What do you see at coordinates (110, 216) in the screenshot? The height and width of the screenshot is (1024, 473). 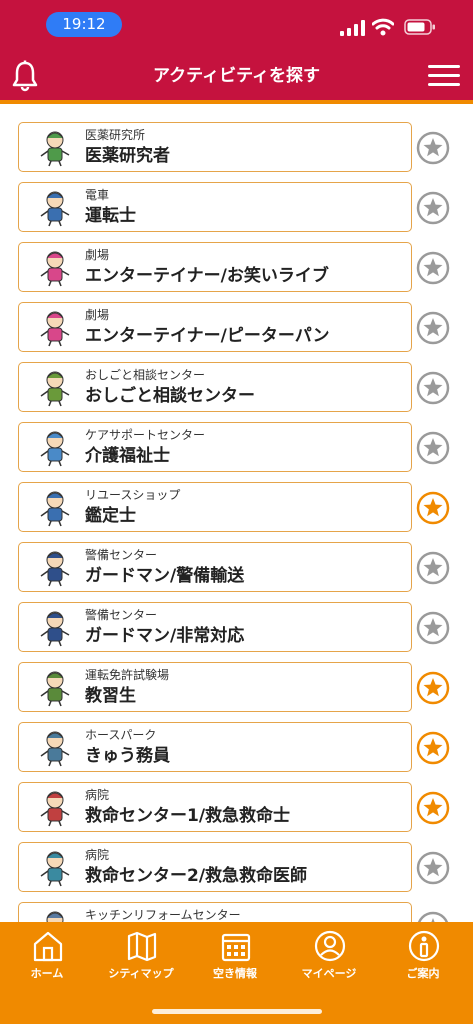 I see `activity-job: 運転士` at bounding box center [110, 216].